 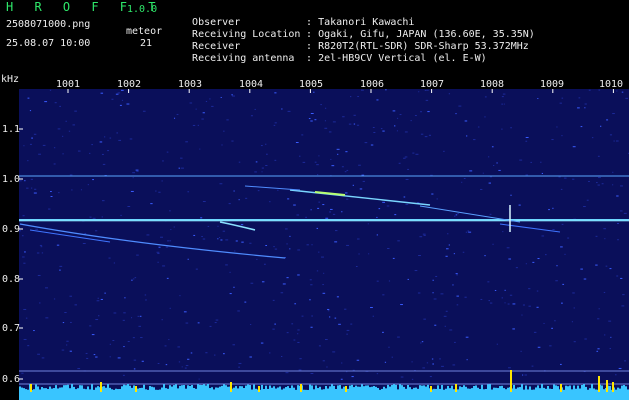 I want to click on x-tick-label: 1002, so click(x=129, y=84).